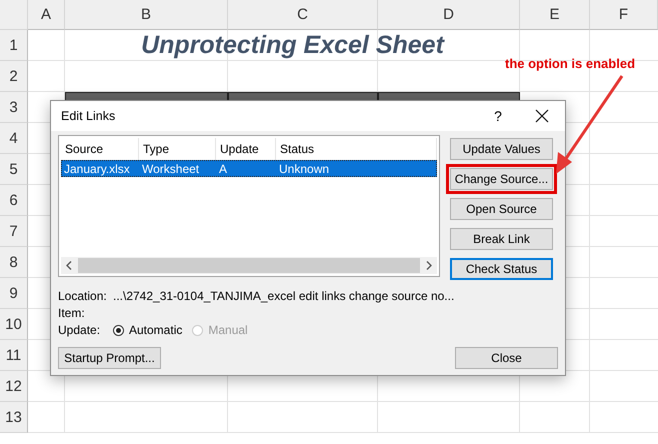 The width and height of the screenshot is (658, 444). I want to click on dialog-button: Update Values, so click(501, 149).